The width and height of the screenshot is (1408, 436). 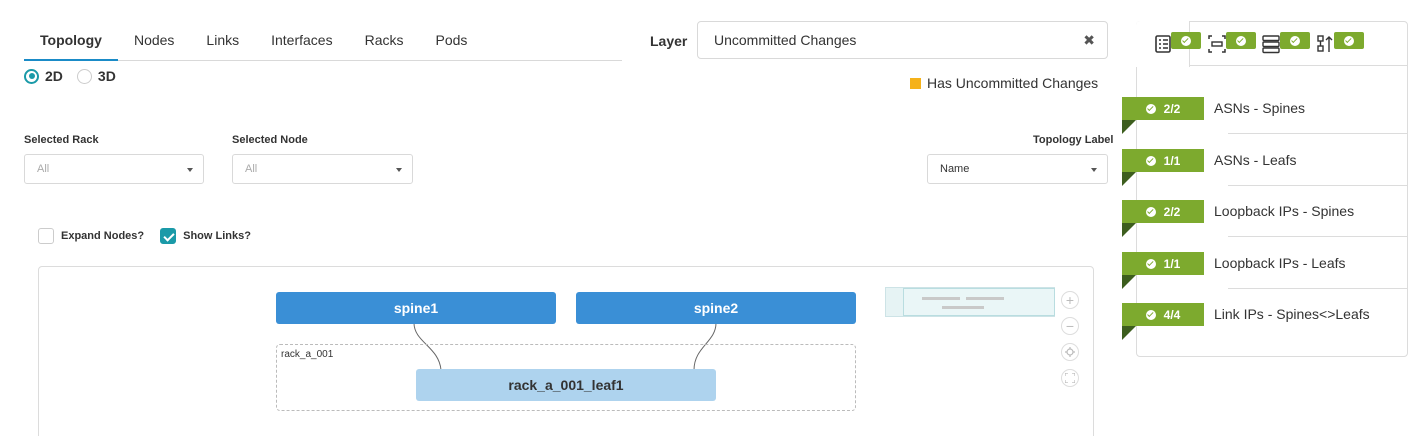 I want to click on validation-row-link-ips: 4/4 Link IPs - Spines<>Leafs, so click(x=1265, y=329).